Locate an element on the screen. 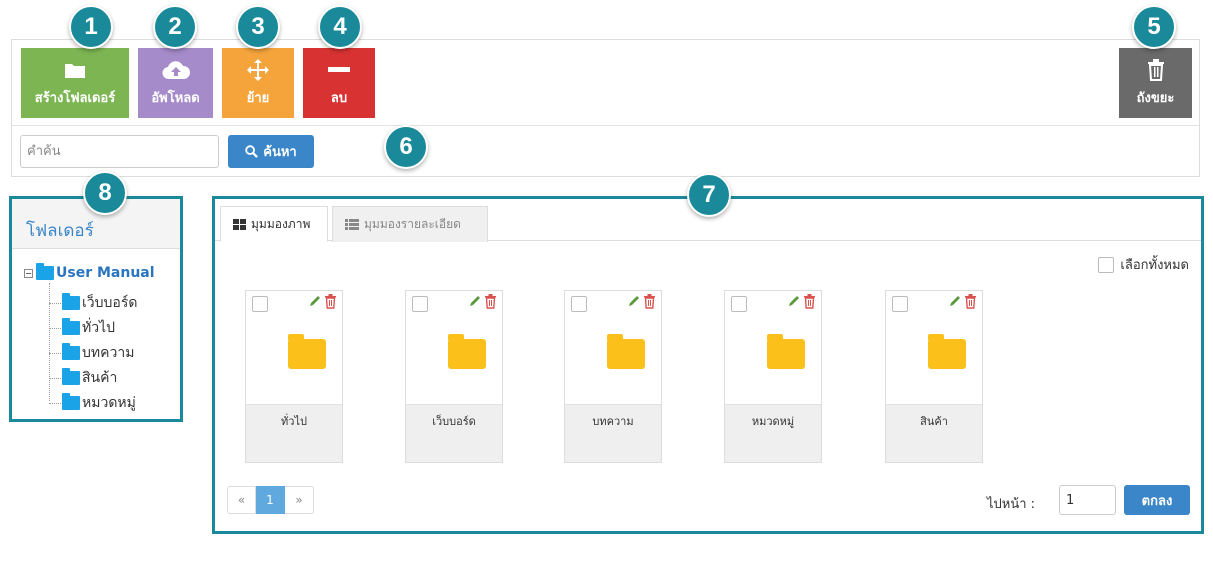 This screenshot has width=1213, height=572. tree-root-label: User Manual is located at coordinates (105, 273).